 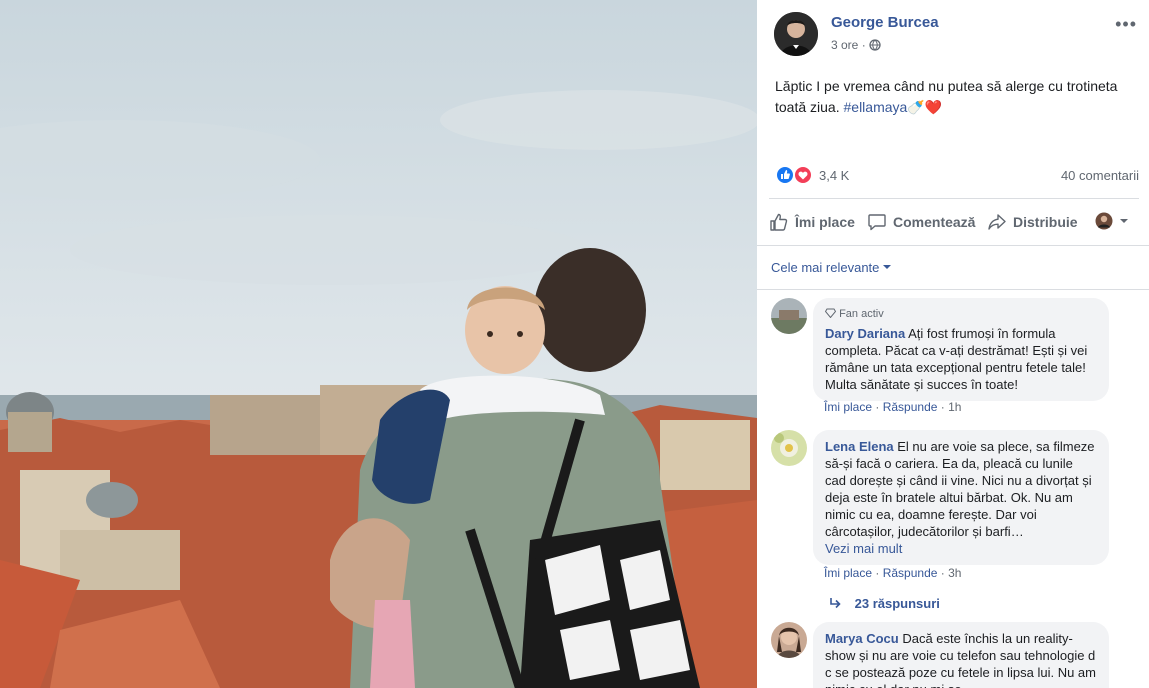 What do you see at coordinates (825, 222) in the screenshot?
I see `like-button-label: Îmi place` at bounding box center [825, 222].